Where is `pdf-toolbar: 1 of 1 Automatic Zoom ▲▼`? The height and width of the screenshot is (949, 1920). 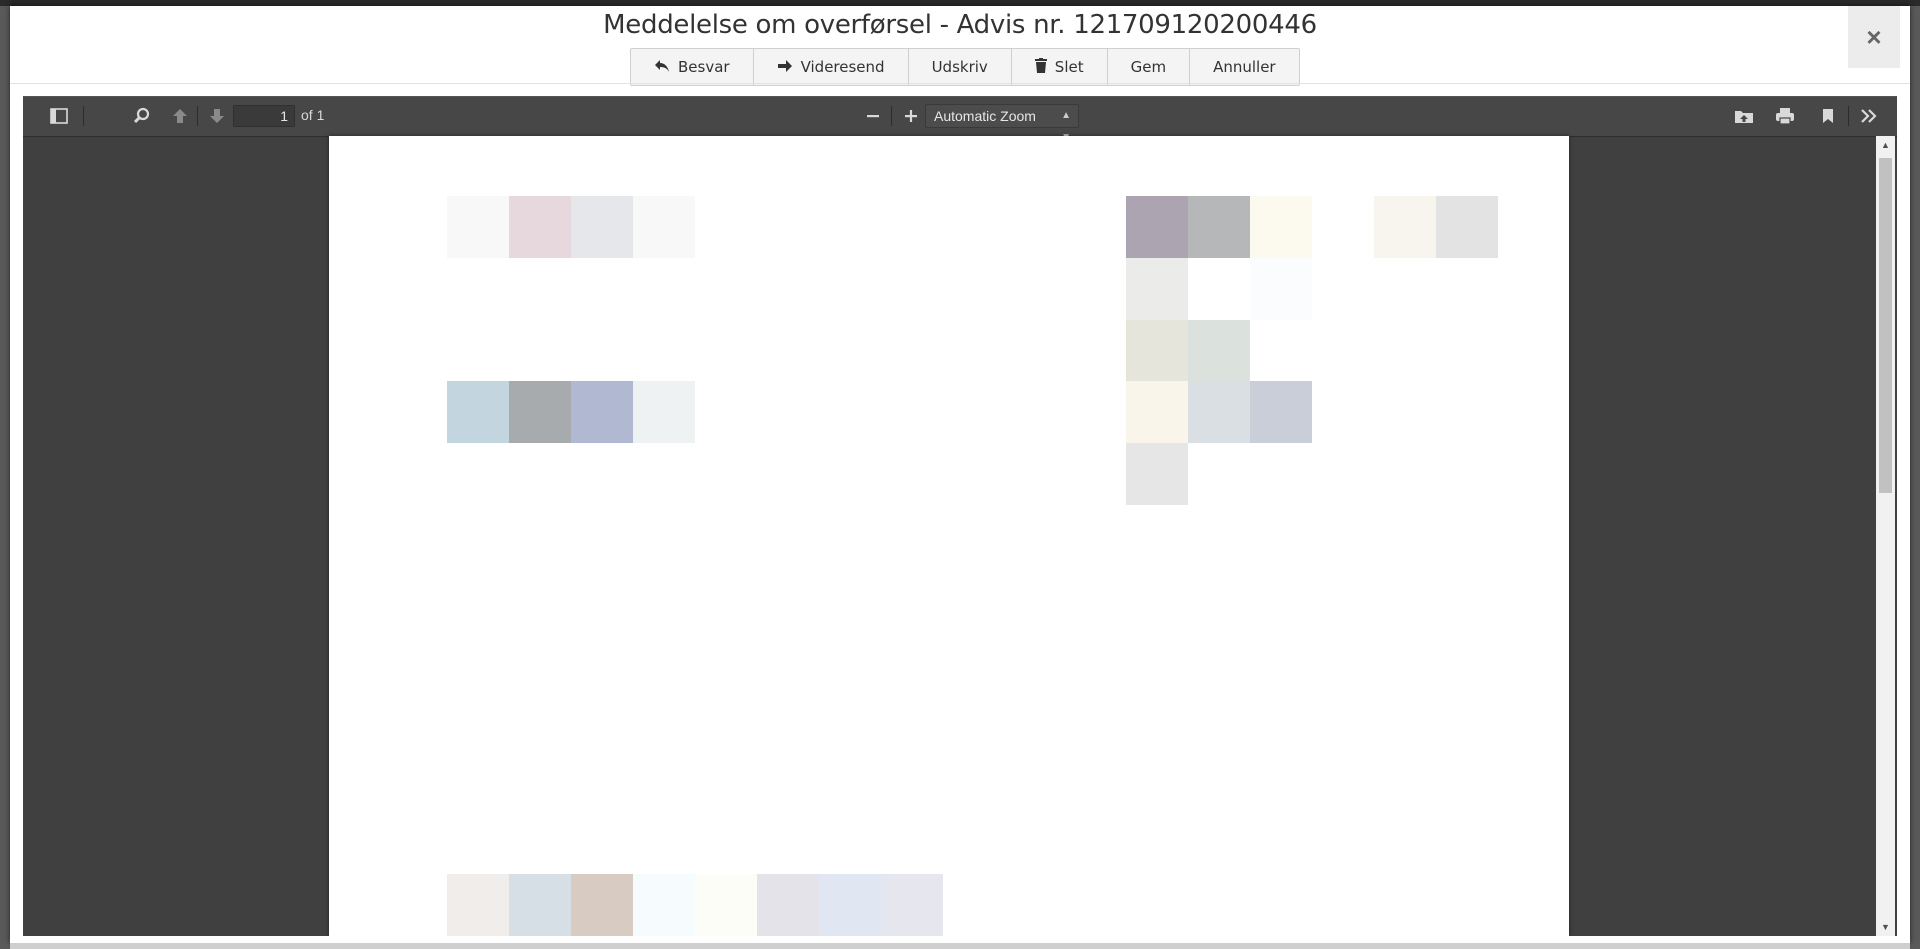 pdf-toolbar: 1 of 1 Automatic Zoom ▲▼ is located at coordinates (960, 119).